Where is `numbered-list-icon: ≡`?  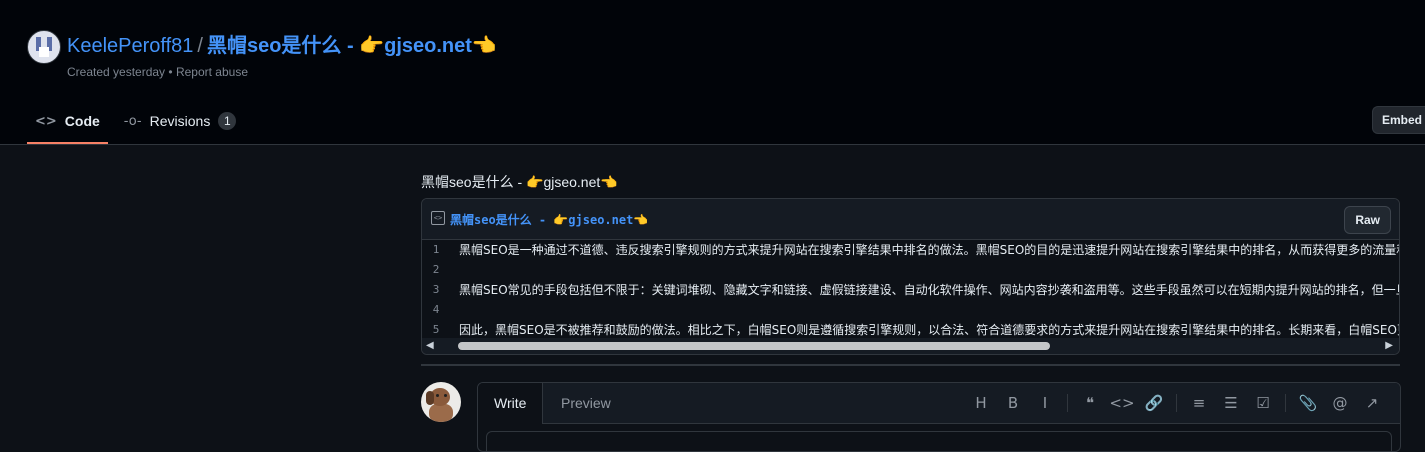
numbered-list-icon: ≡ is located at coordinates (1199, 403).